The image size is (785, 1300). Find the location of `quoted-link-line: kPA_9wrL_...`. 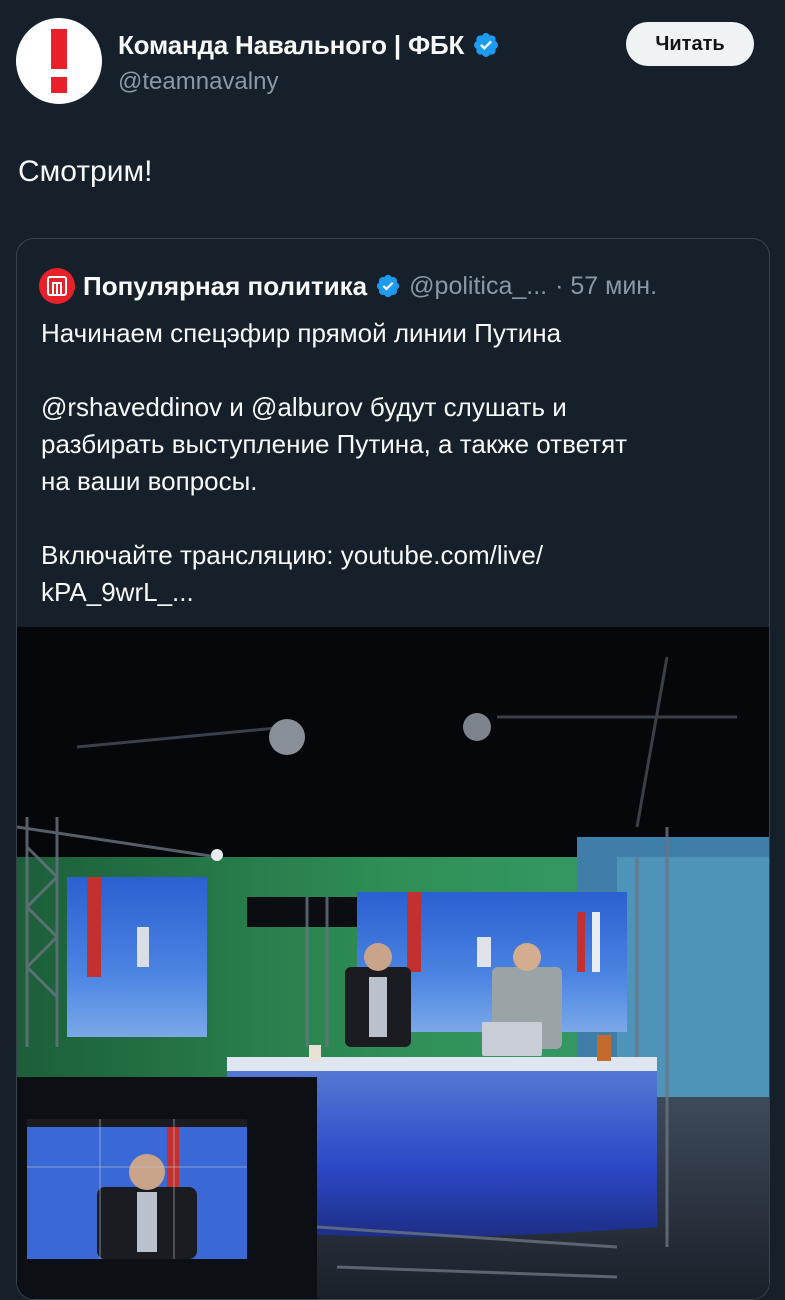

quoted-link-line: kPA_9wrL_... is located at coordinates (391, 592).